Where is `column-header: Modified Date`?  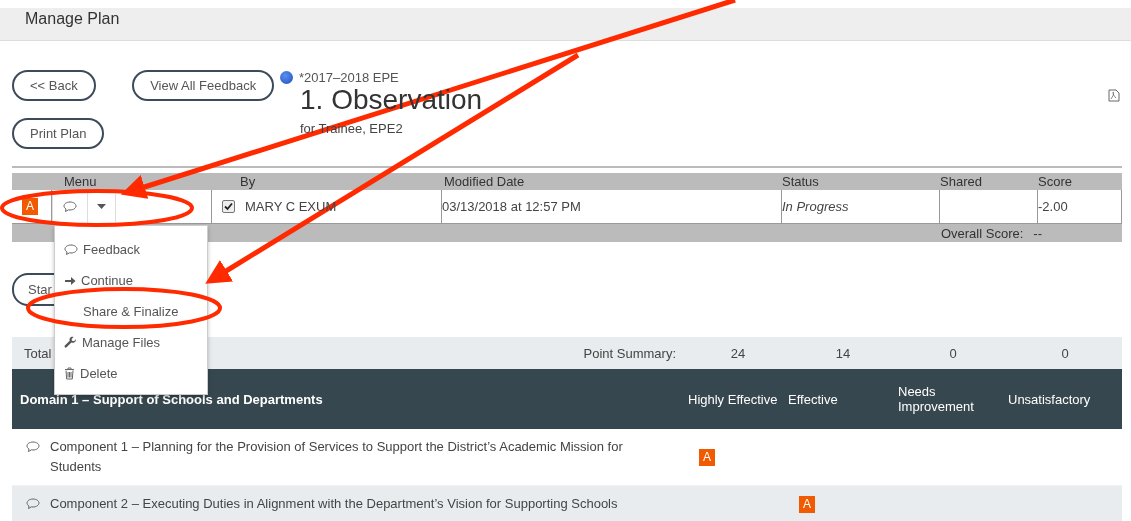
column-header: Modified Date is located at coordinates (484, 181).